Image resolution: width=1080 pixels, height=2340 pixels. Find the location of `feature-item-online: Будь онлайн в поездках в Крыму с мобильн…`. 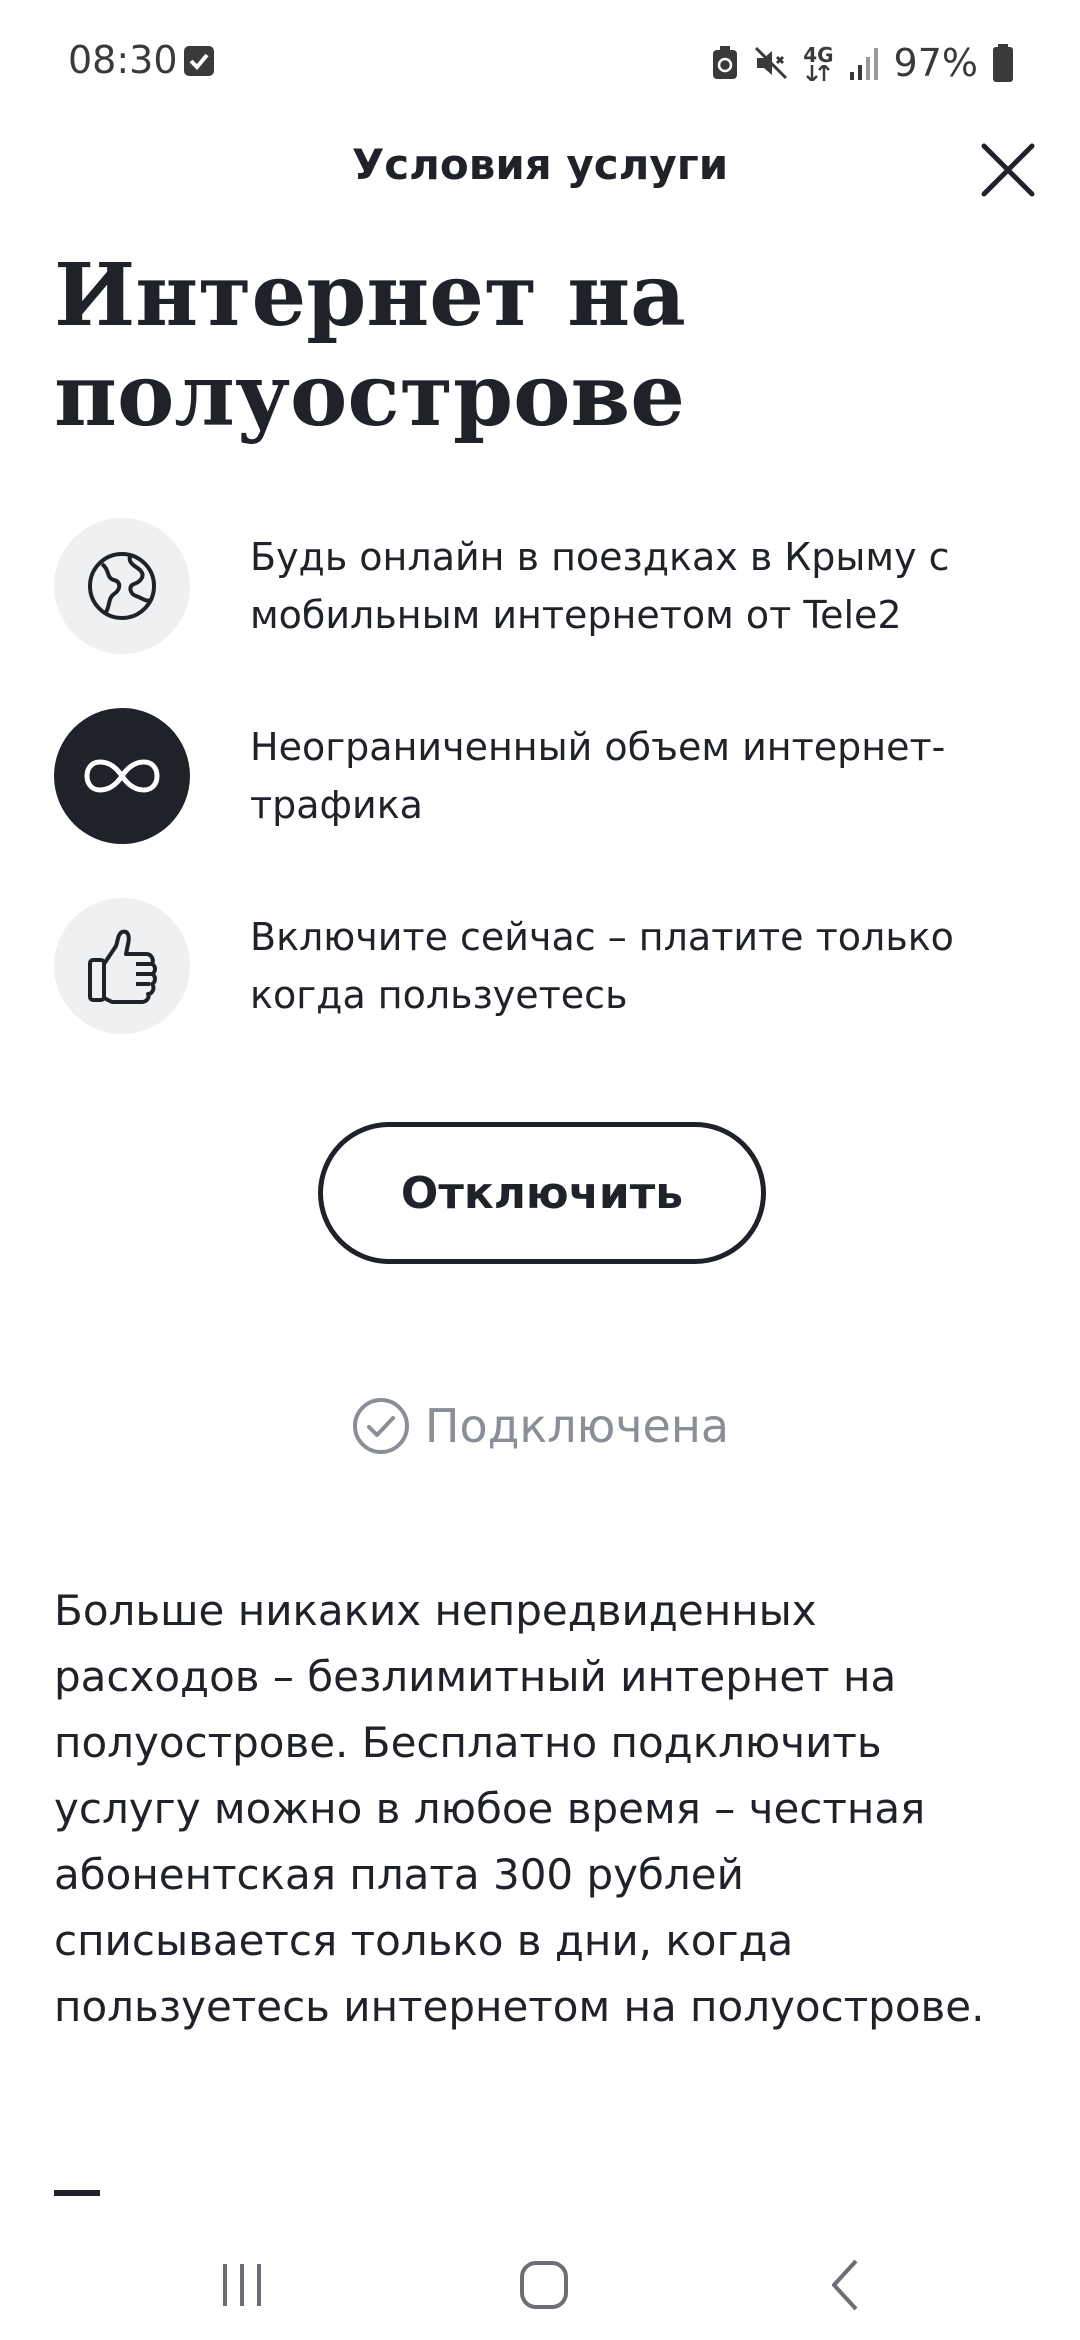

feature-item-online: Будь онлайн в поездках в Крыму с мобильн… is located at coordinates (544, 586).